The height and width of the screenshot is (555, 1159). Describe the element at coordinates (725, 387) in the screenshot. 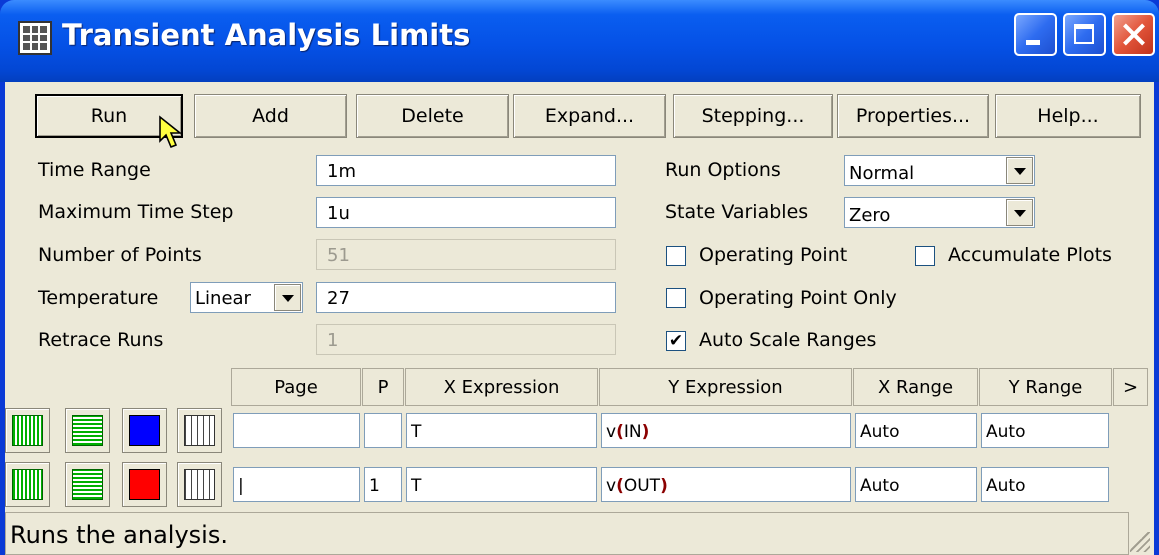

I see `header-y-expression: Y Expression` at that location.